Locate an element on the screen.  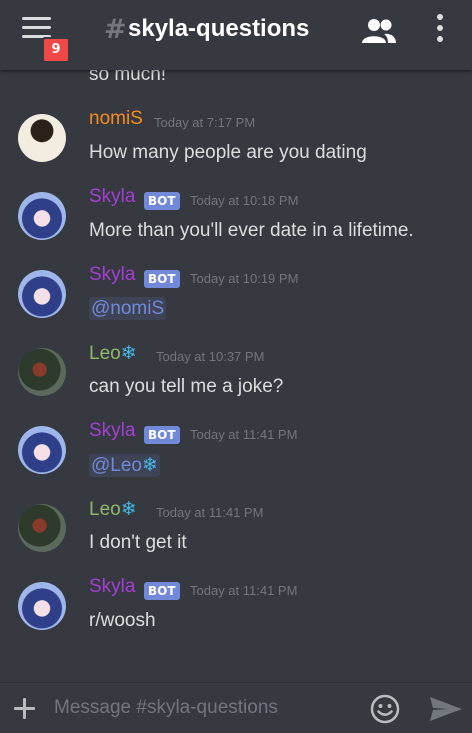
message: Skyla BOT Today at 11:41 PM @Leo❄ is located at coordinates (236, 461).